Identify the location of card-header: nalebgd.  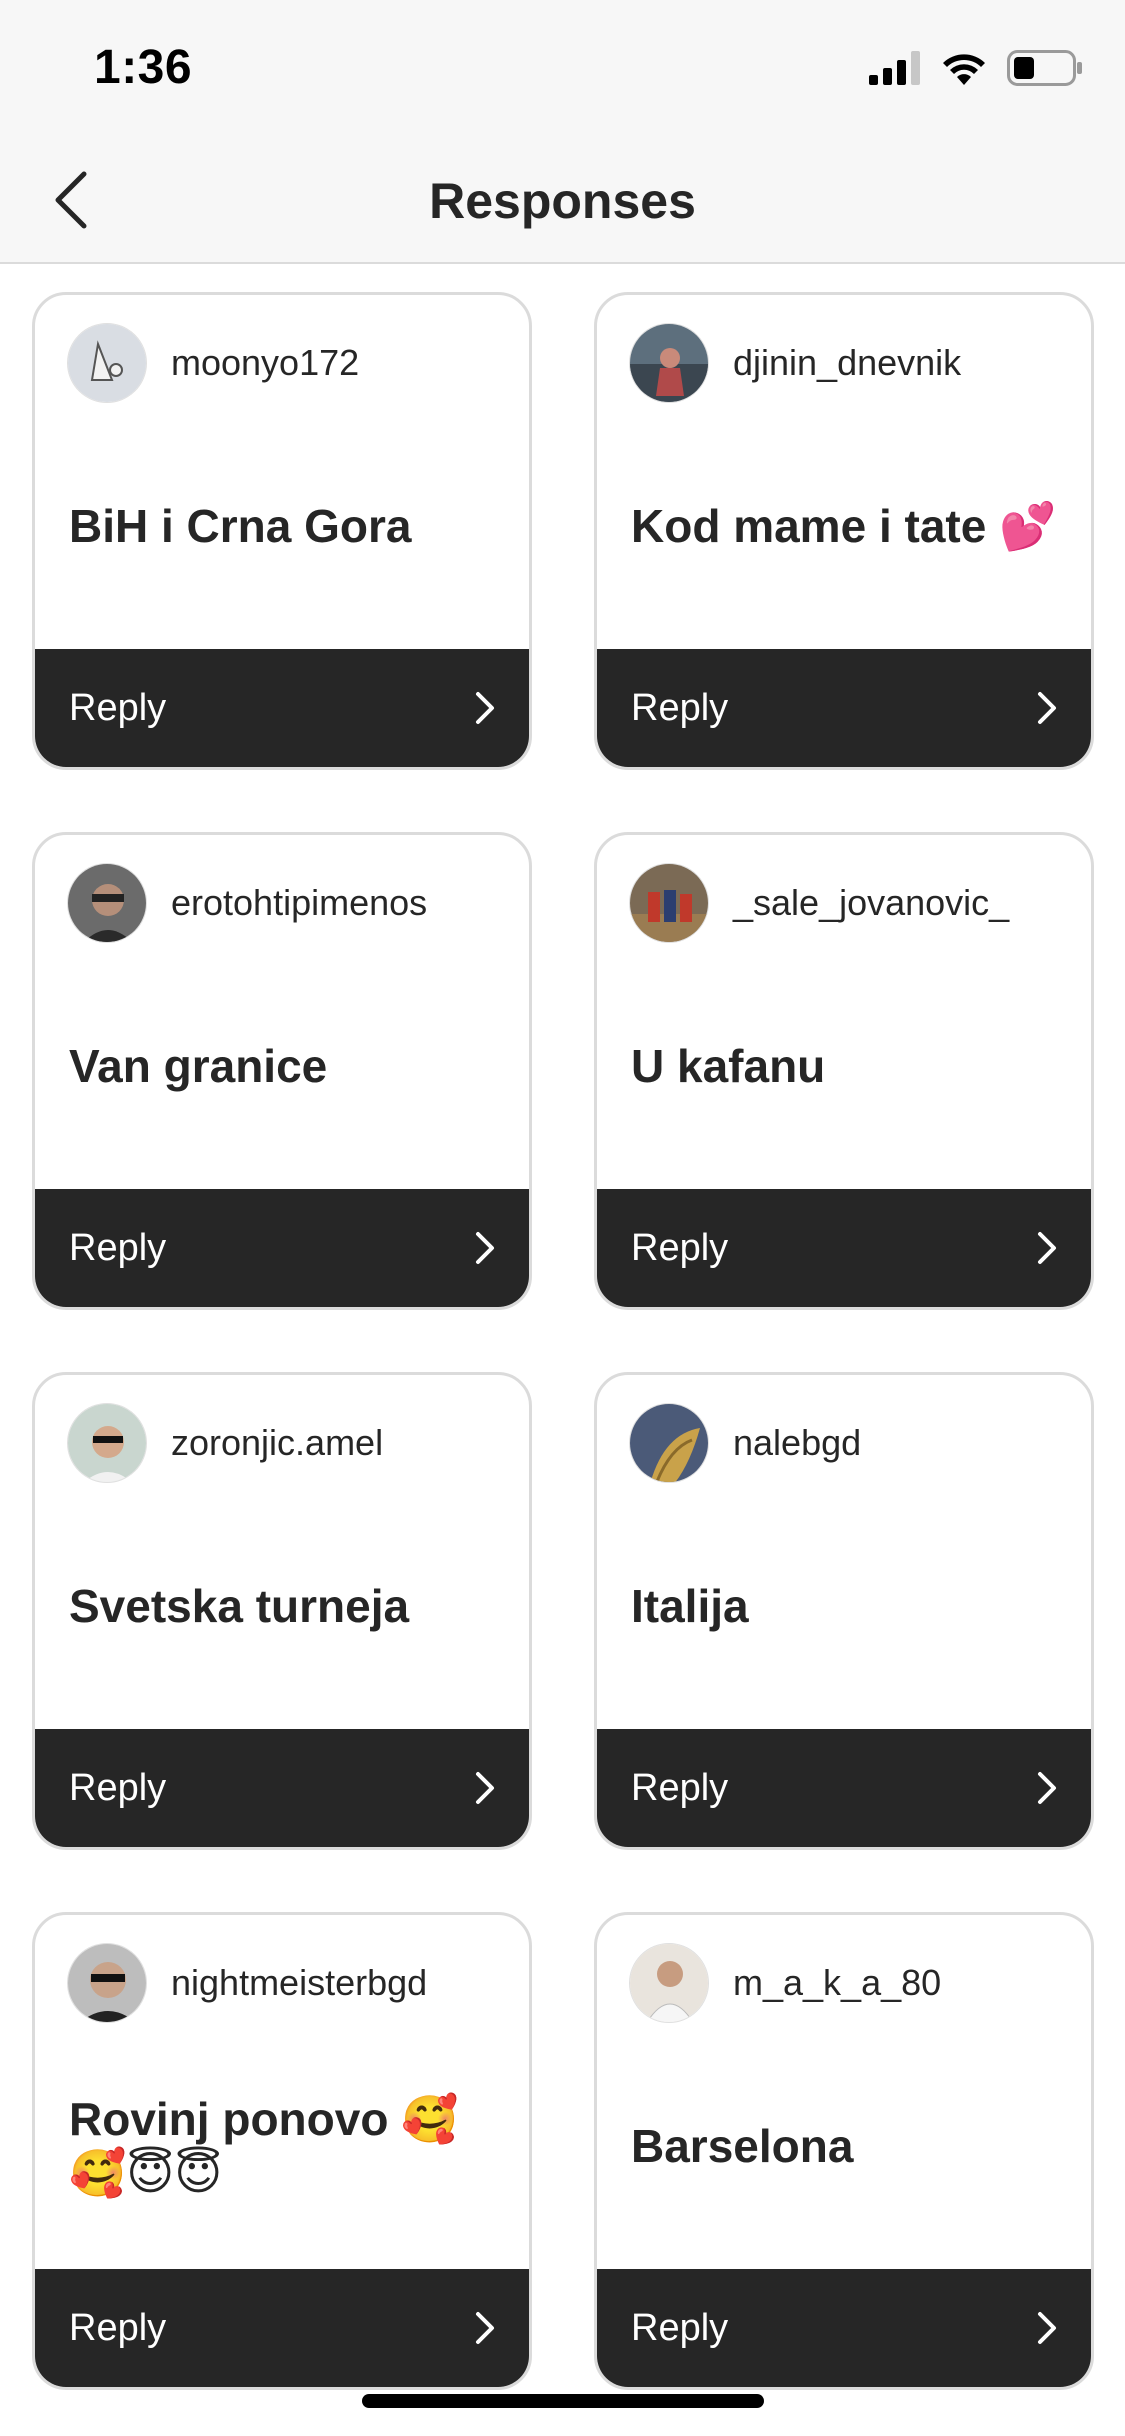
(745, 1443).